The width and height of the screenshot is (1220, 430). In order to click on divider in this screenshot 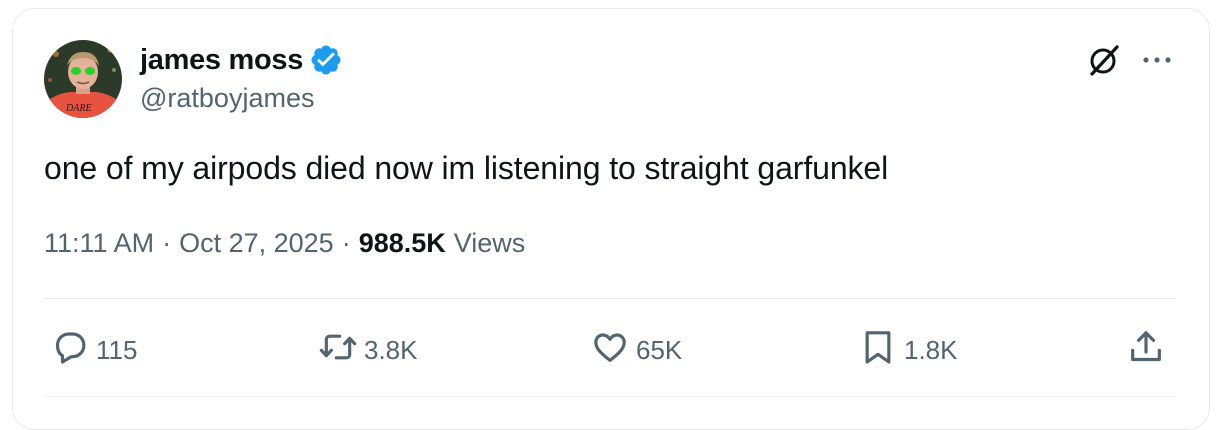, I will do `click(610, 298)`.